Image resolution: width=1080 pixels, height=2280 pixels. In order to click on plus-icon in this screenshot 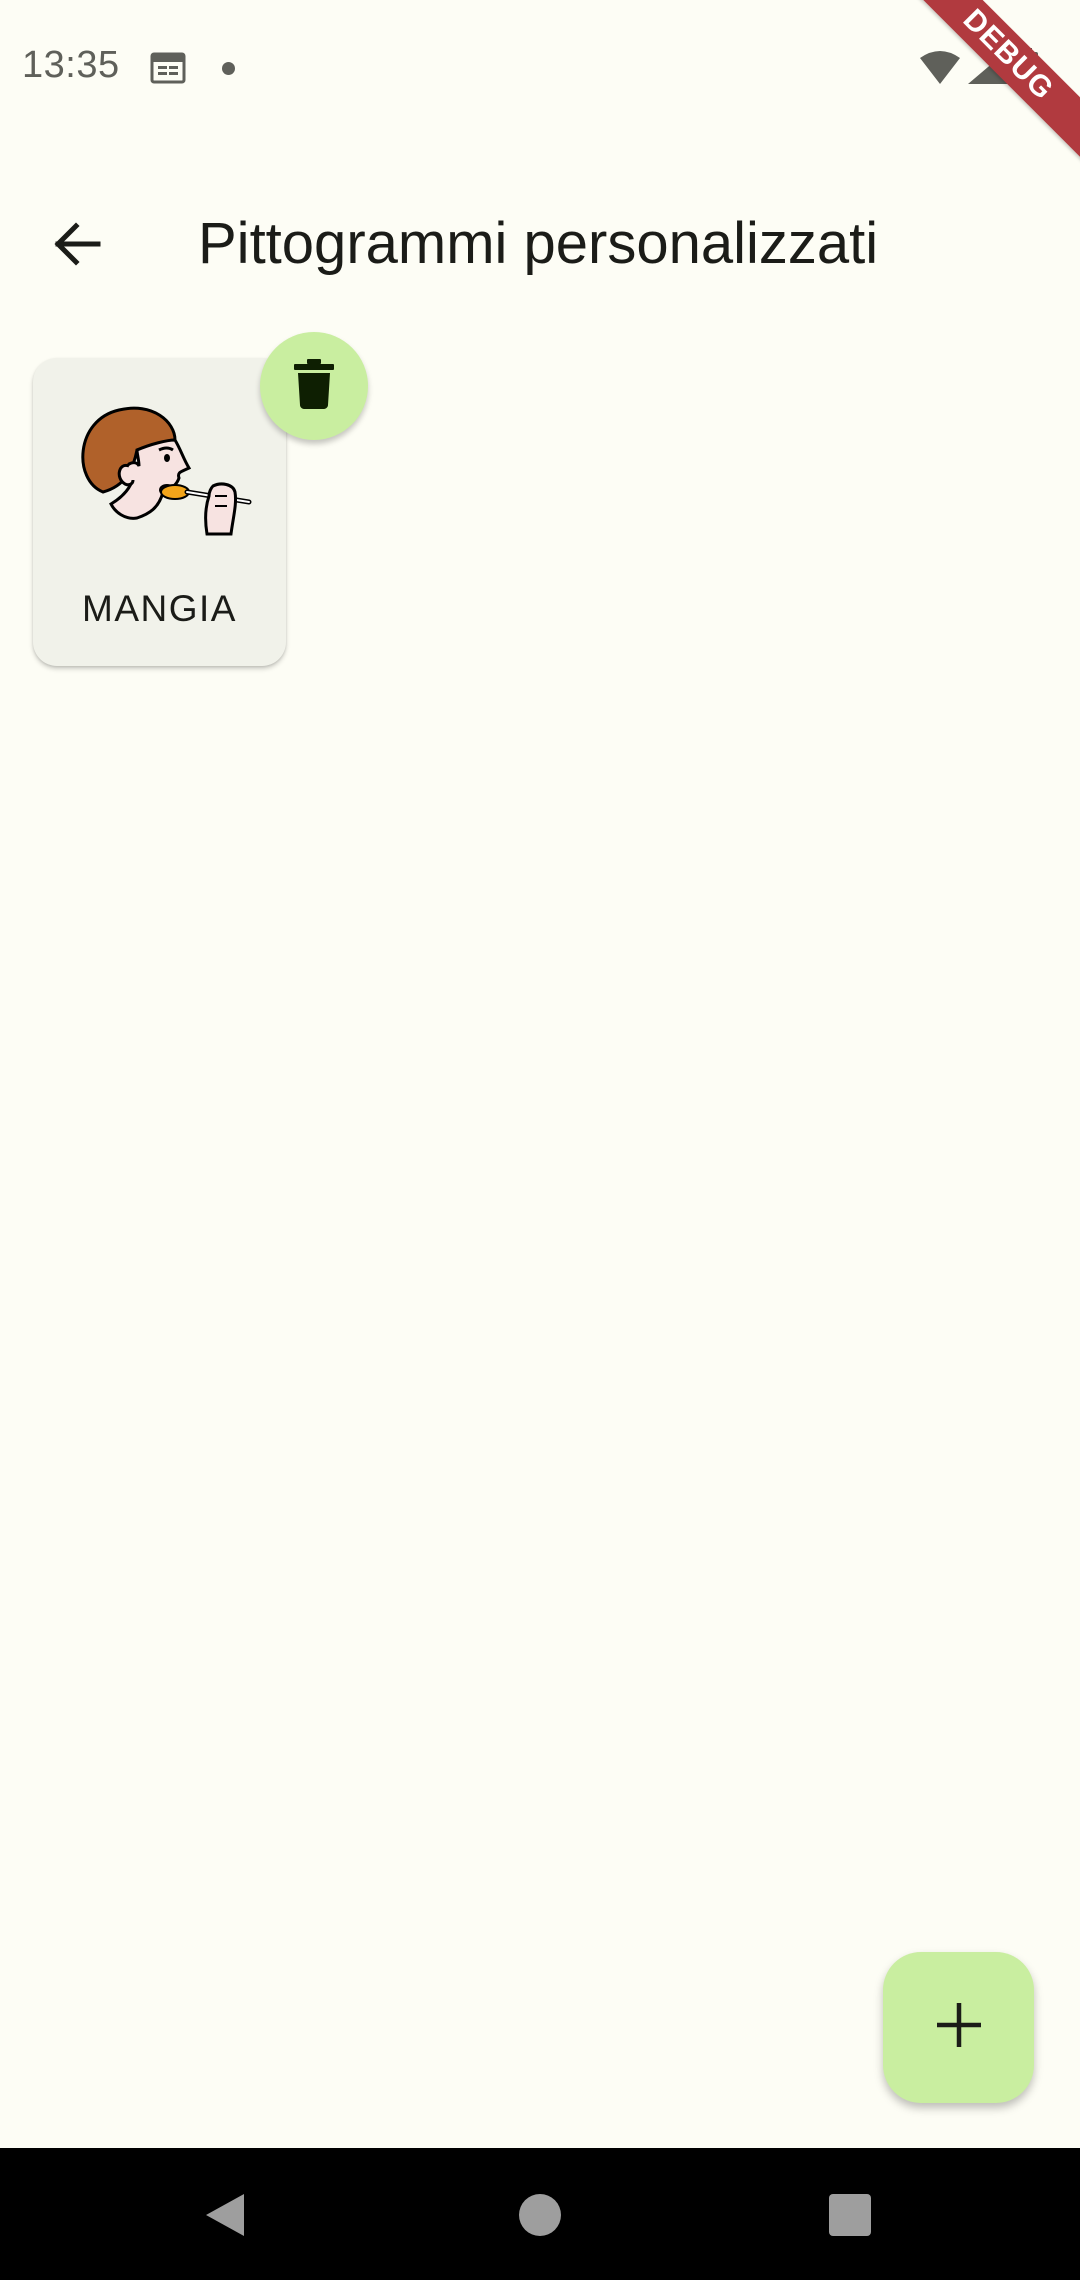, I will do `click(958, 2027)`.